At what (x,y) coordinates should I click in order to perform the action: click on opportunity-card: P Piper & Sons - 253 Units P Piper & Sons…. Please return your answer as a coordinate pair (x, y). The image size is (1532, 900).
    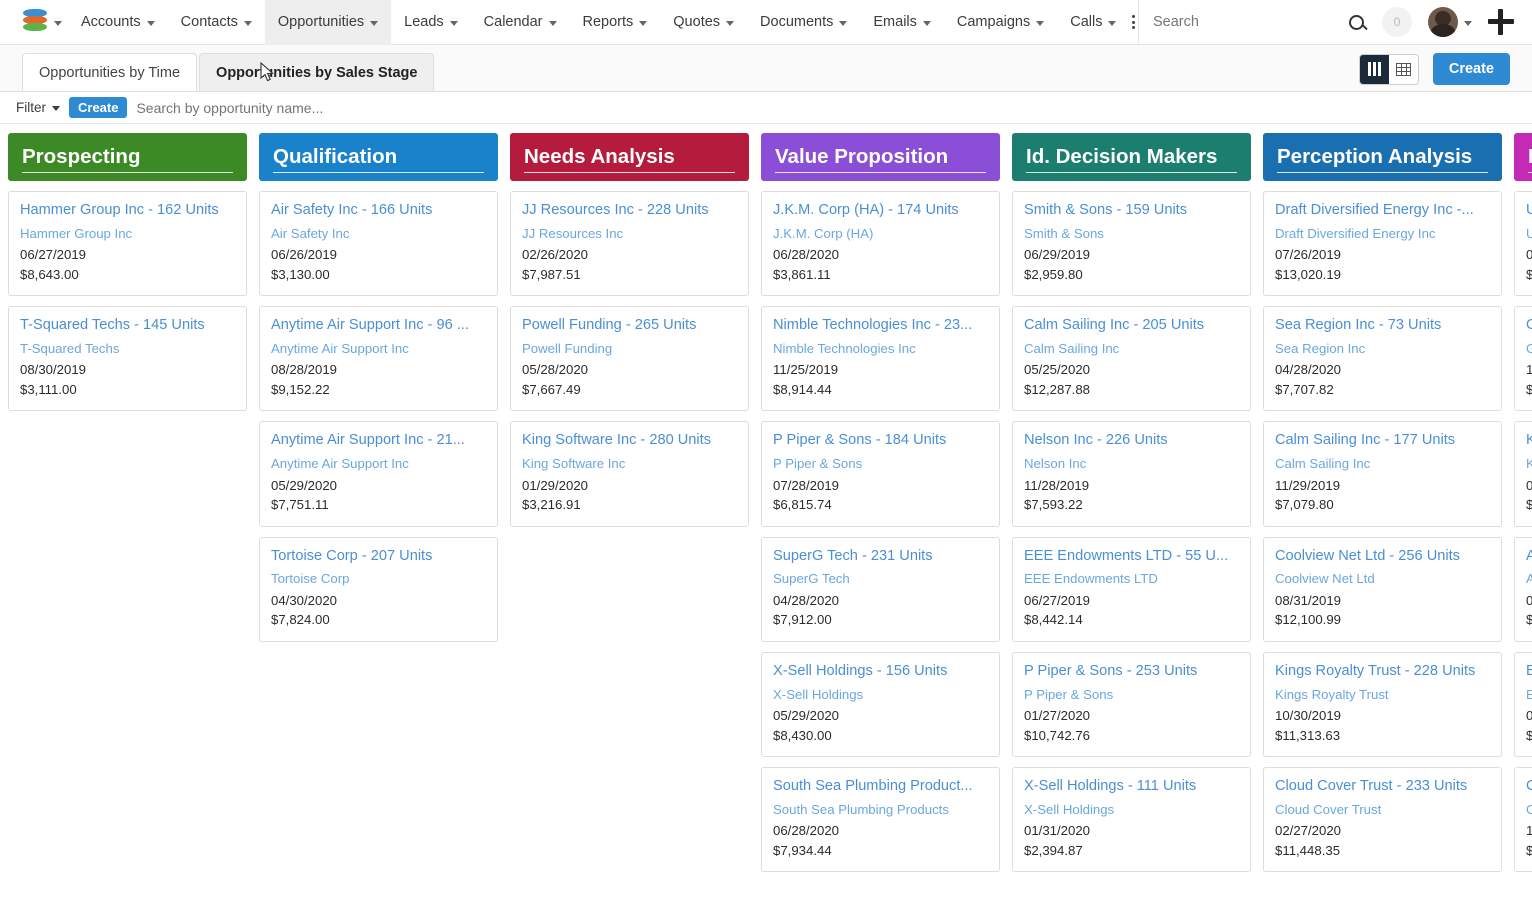
    Looking at the image, I should click on (1131, 704).